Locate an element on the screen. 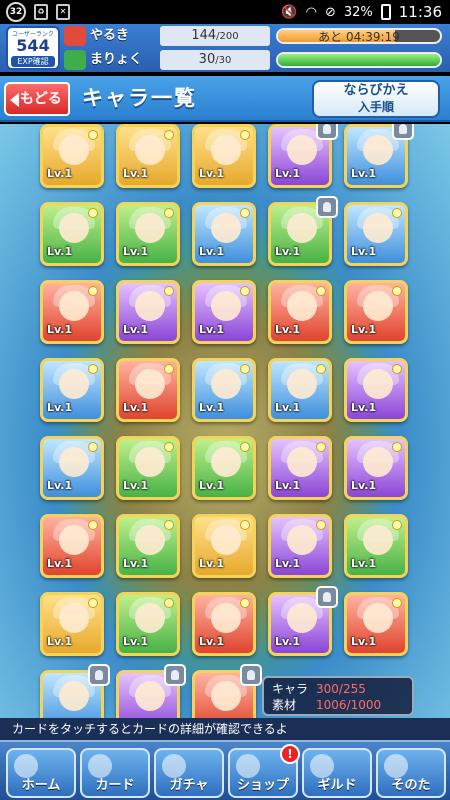 The width and height of the screenshot is (450, 800). wifi-icon: ◠ is located at coordinates (311, 12).